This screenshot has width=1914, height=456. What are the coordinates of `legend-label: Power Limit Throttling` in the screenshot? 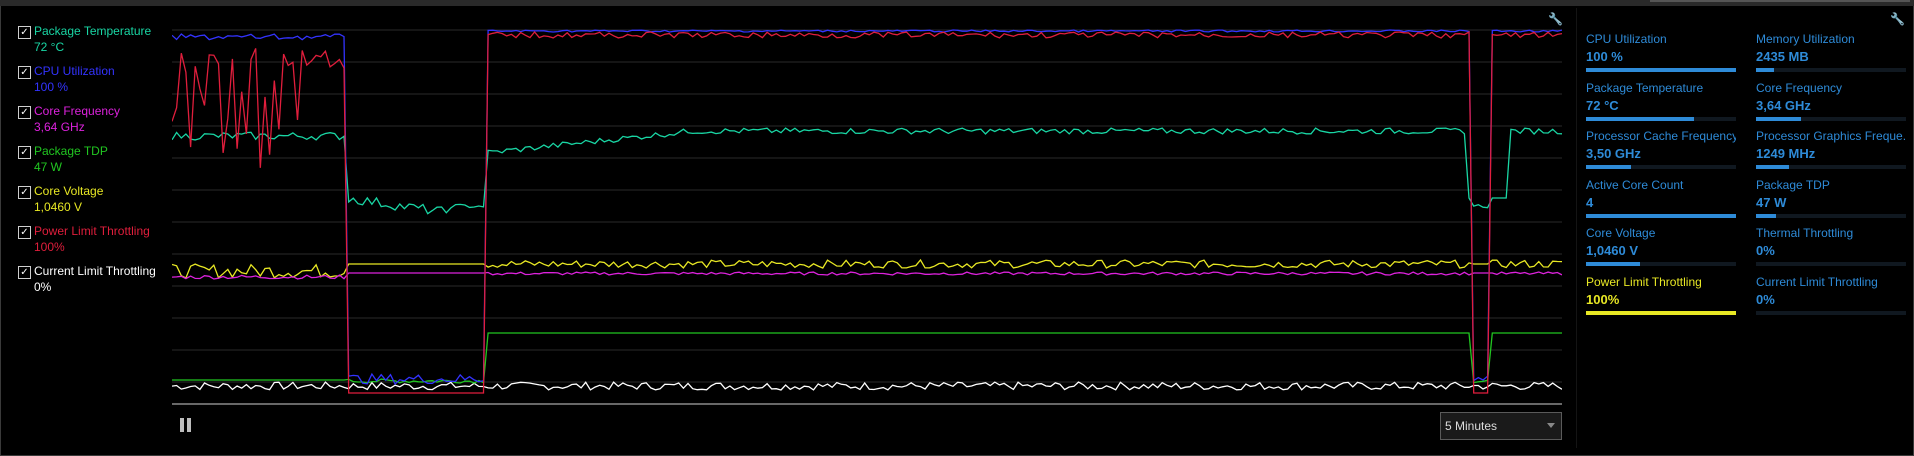 It's located at (92, 231).